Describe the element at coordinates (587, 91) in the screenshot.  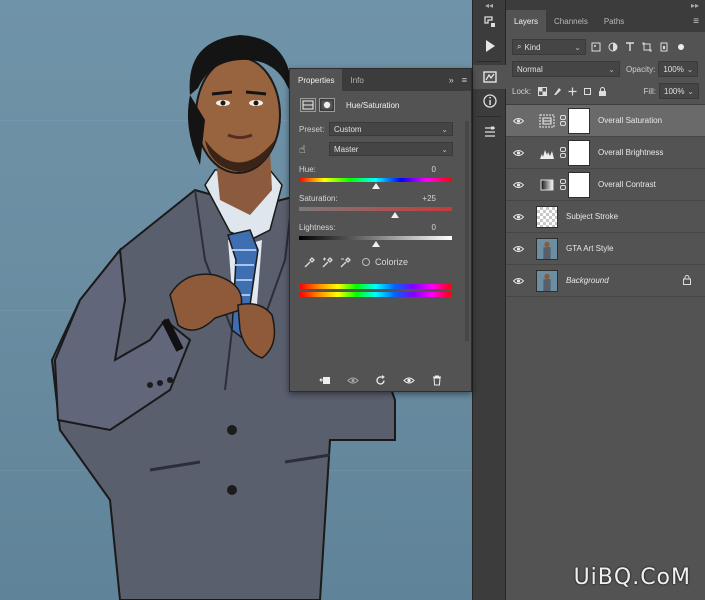
I see `lock-artboard-icon` at that location.